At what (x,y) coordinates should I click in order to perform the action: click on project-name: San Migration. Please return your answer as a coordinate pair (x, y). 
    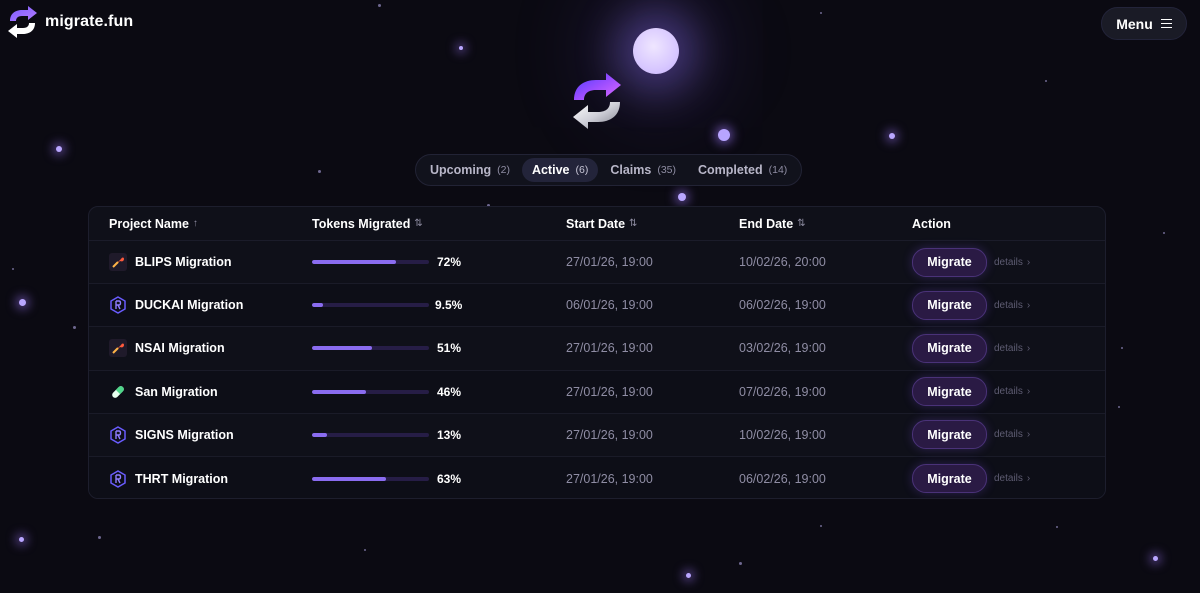
    Looking at the image, I should click on (176, 391).